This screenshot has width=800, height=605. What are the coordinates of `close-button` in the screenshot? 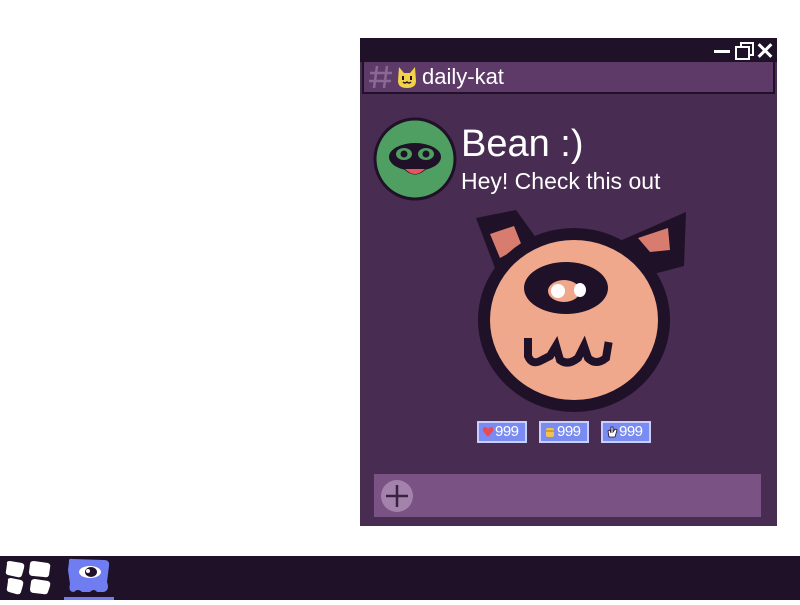 It's located at (765, 50).